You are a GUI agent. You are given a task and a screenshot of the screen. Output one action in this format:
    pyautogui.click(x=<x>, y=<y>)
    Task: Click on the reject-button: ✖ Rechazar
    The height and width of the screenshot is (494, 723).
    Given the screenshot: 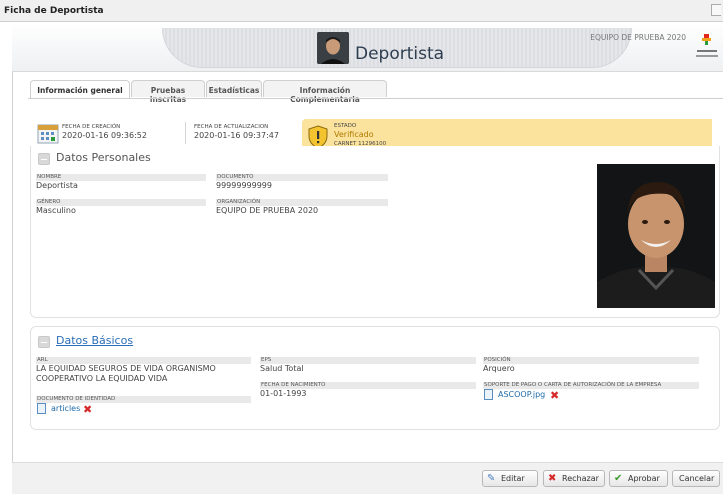 What is the action you would take?
    pyautogui.click(x=574, y=478)
    